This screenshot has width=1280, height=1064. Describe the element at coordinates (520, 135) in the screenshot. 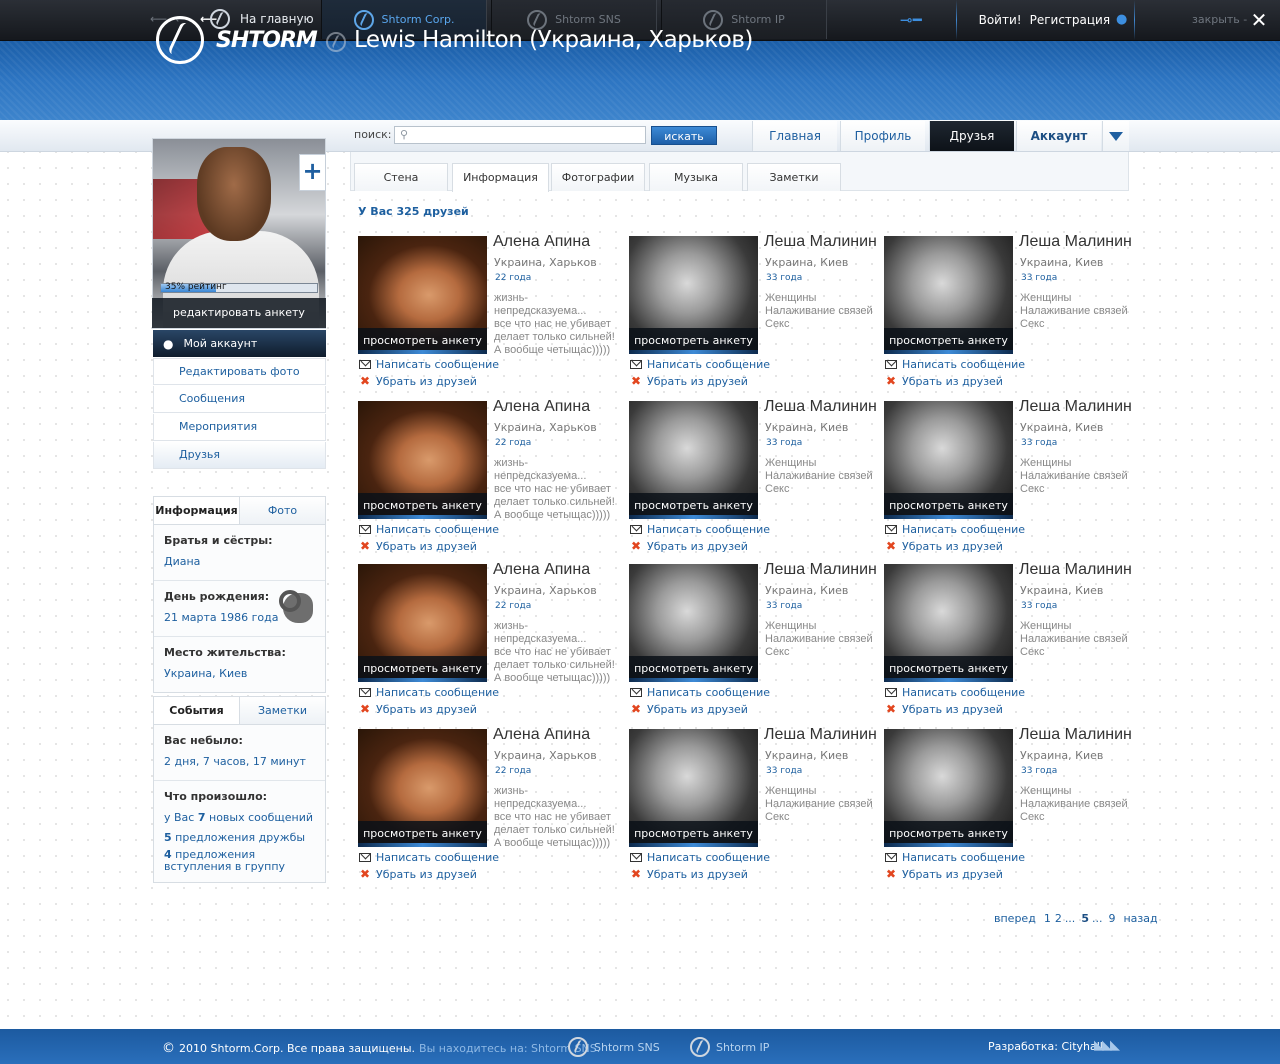

I see `search-input: ⚲` at that location.